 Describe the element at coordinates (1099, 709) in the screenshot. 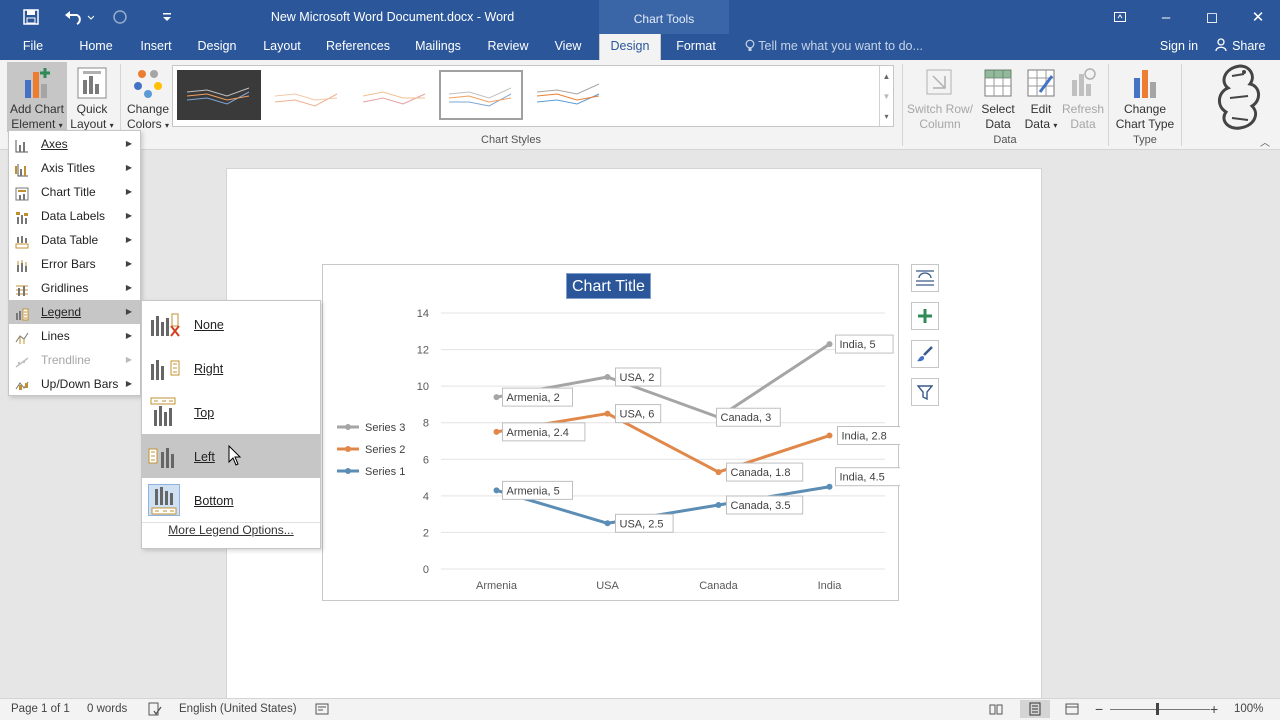

I see `zoom-out-icon: −` at that location.